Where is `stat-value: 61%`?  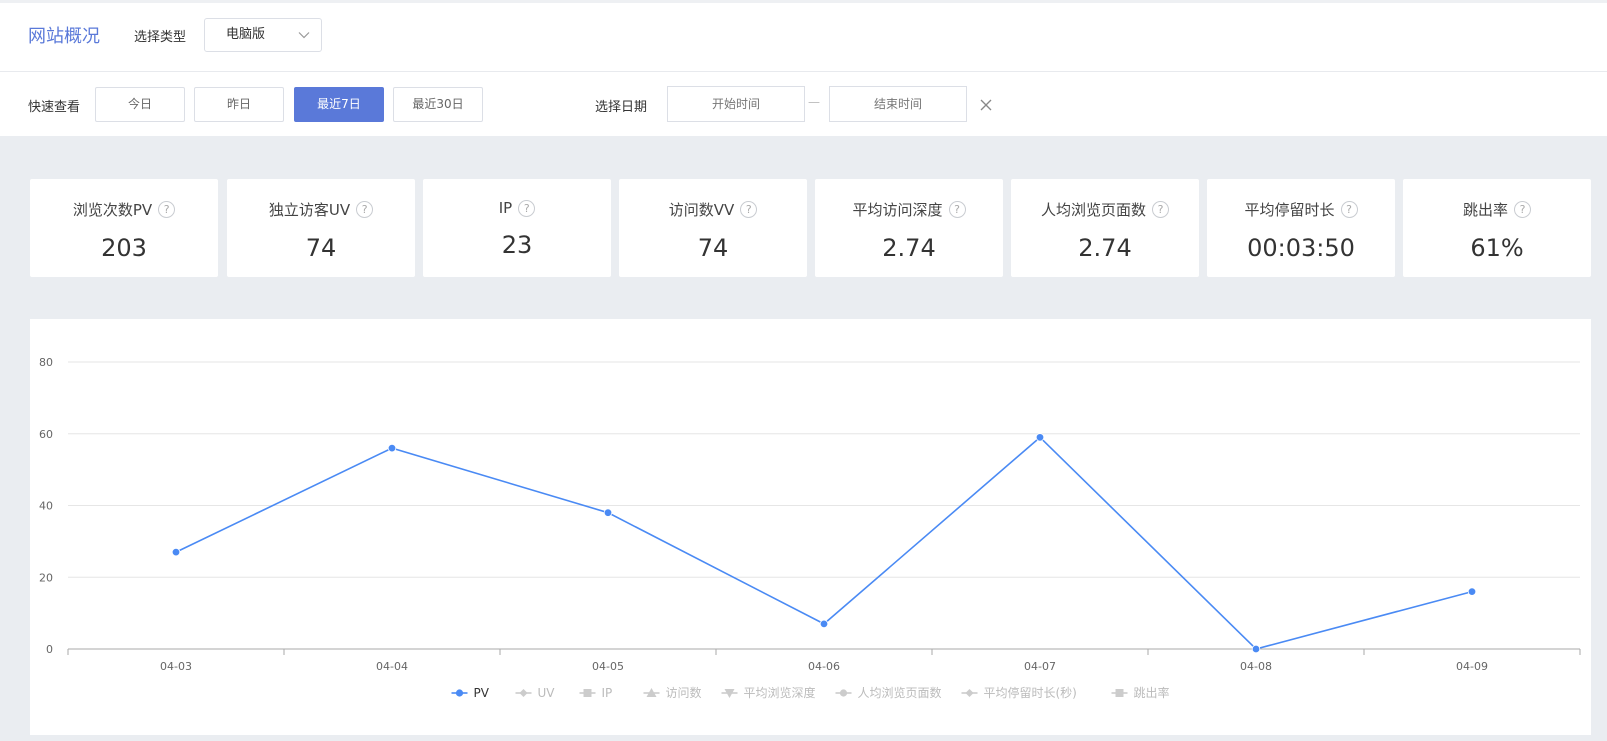 stat-value: 61% is located at coordinates (1497, 248).